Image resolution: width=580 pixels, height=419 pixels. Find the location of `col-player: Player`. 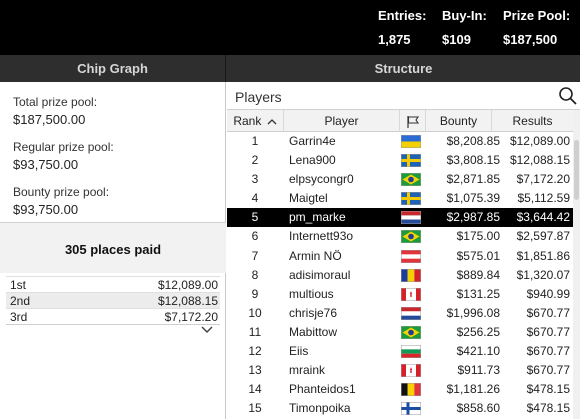

col-player: Player is located at coordinates (341, 121).